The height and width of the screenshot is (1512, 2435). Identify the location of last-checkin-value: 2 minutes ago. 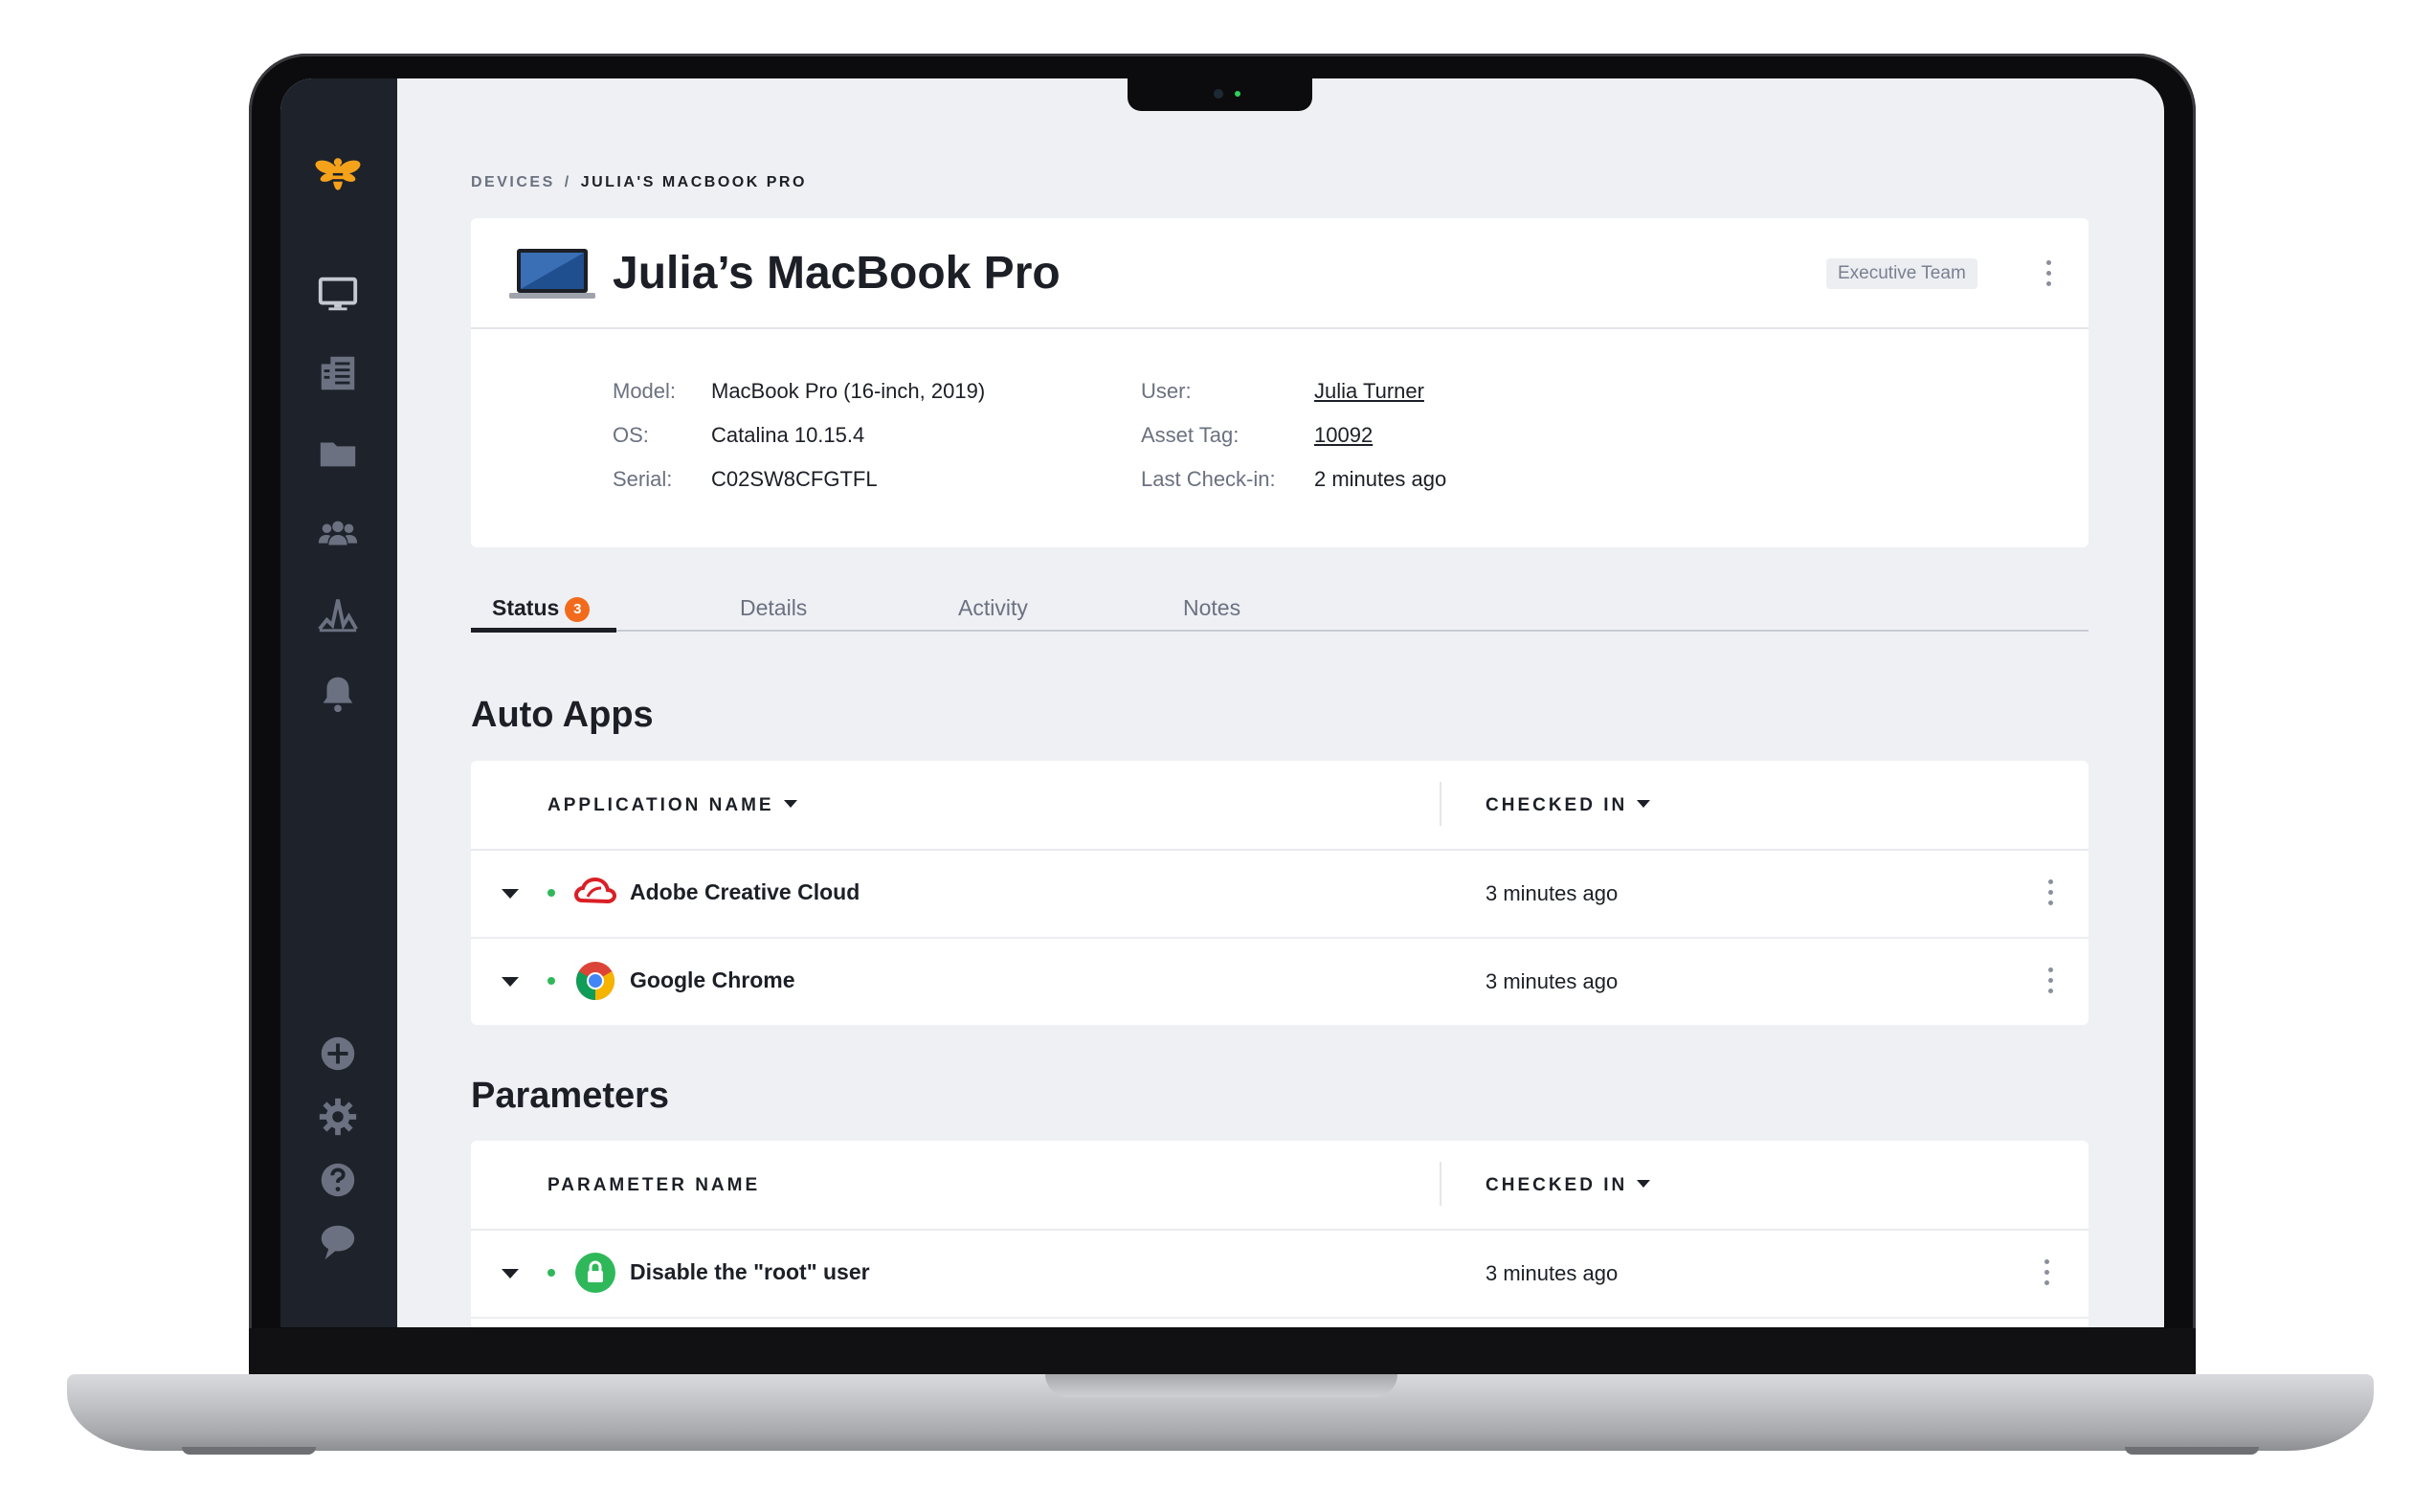
(1380, 479).